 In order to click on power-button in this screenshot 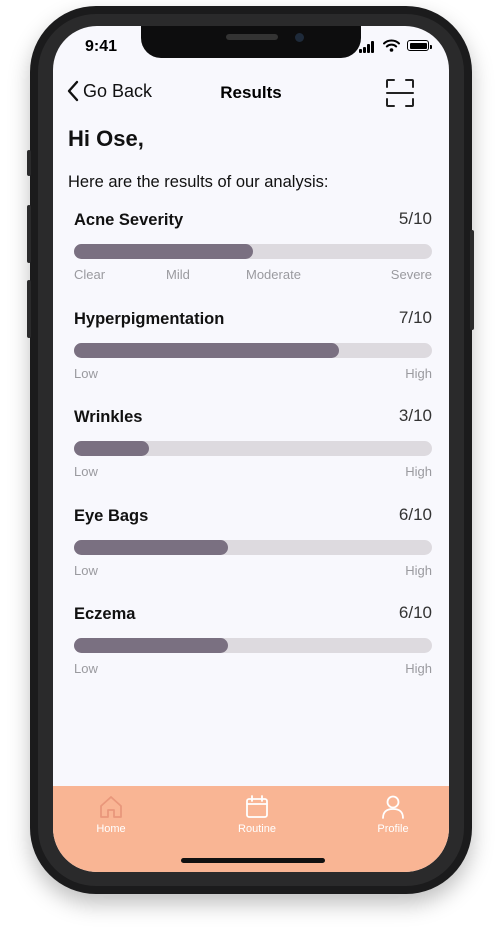, I will do `click(472, 280)`.